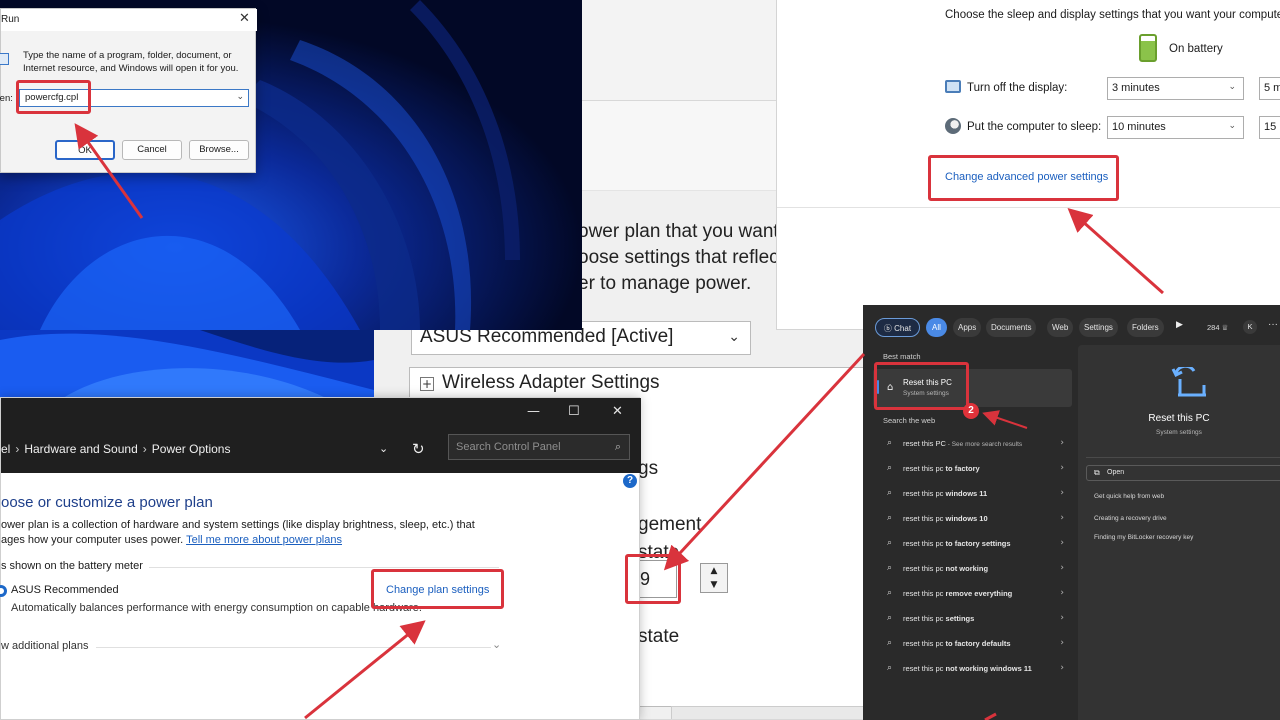 Image resolution: width=1280 pixels, height=720 pixels. Describe the element at coordinates (764, 461) in the screenshot. I see `arrow-spin` at that location.